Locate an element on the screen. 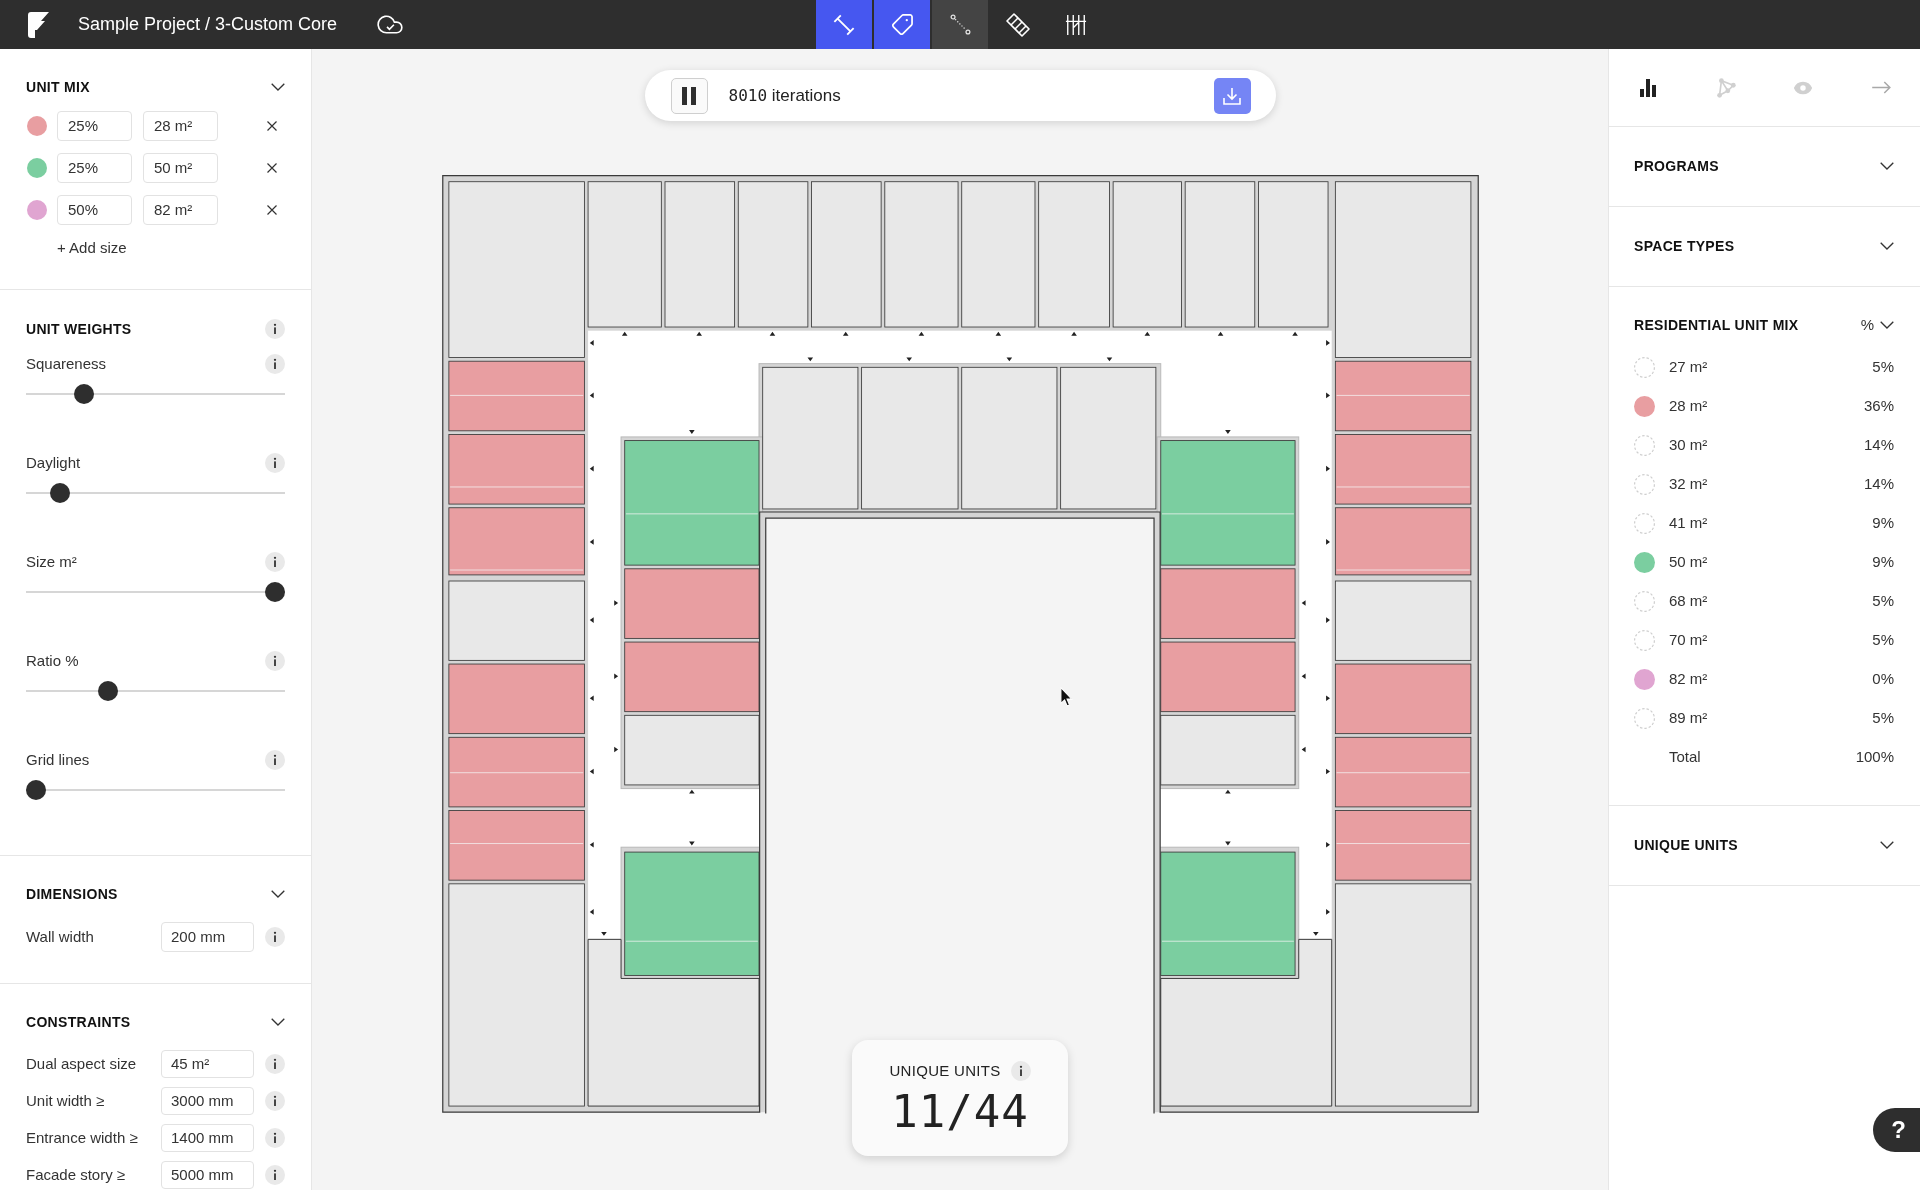 The image size is (1920, 1190). total-value: 100% is located at coordinates (1874, 757).